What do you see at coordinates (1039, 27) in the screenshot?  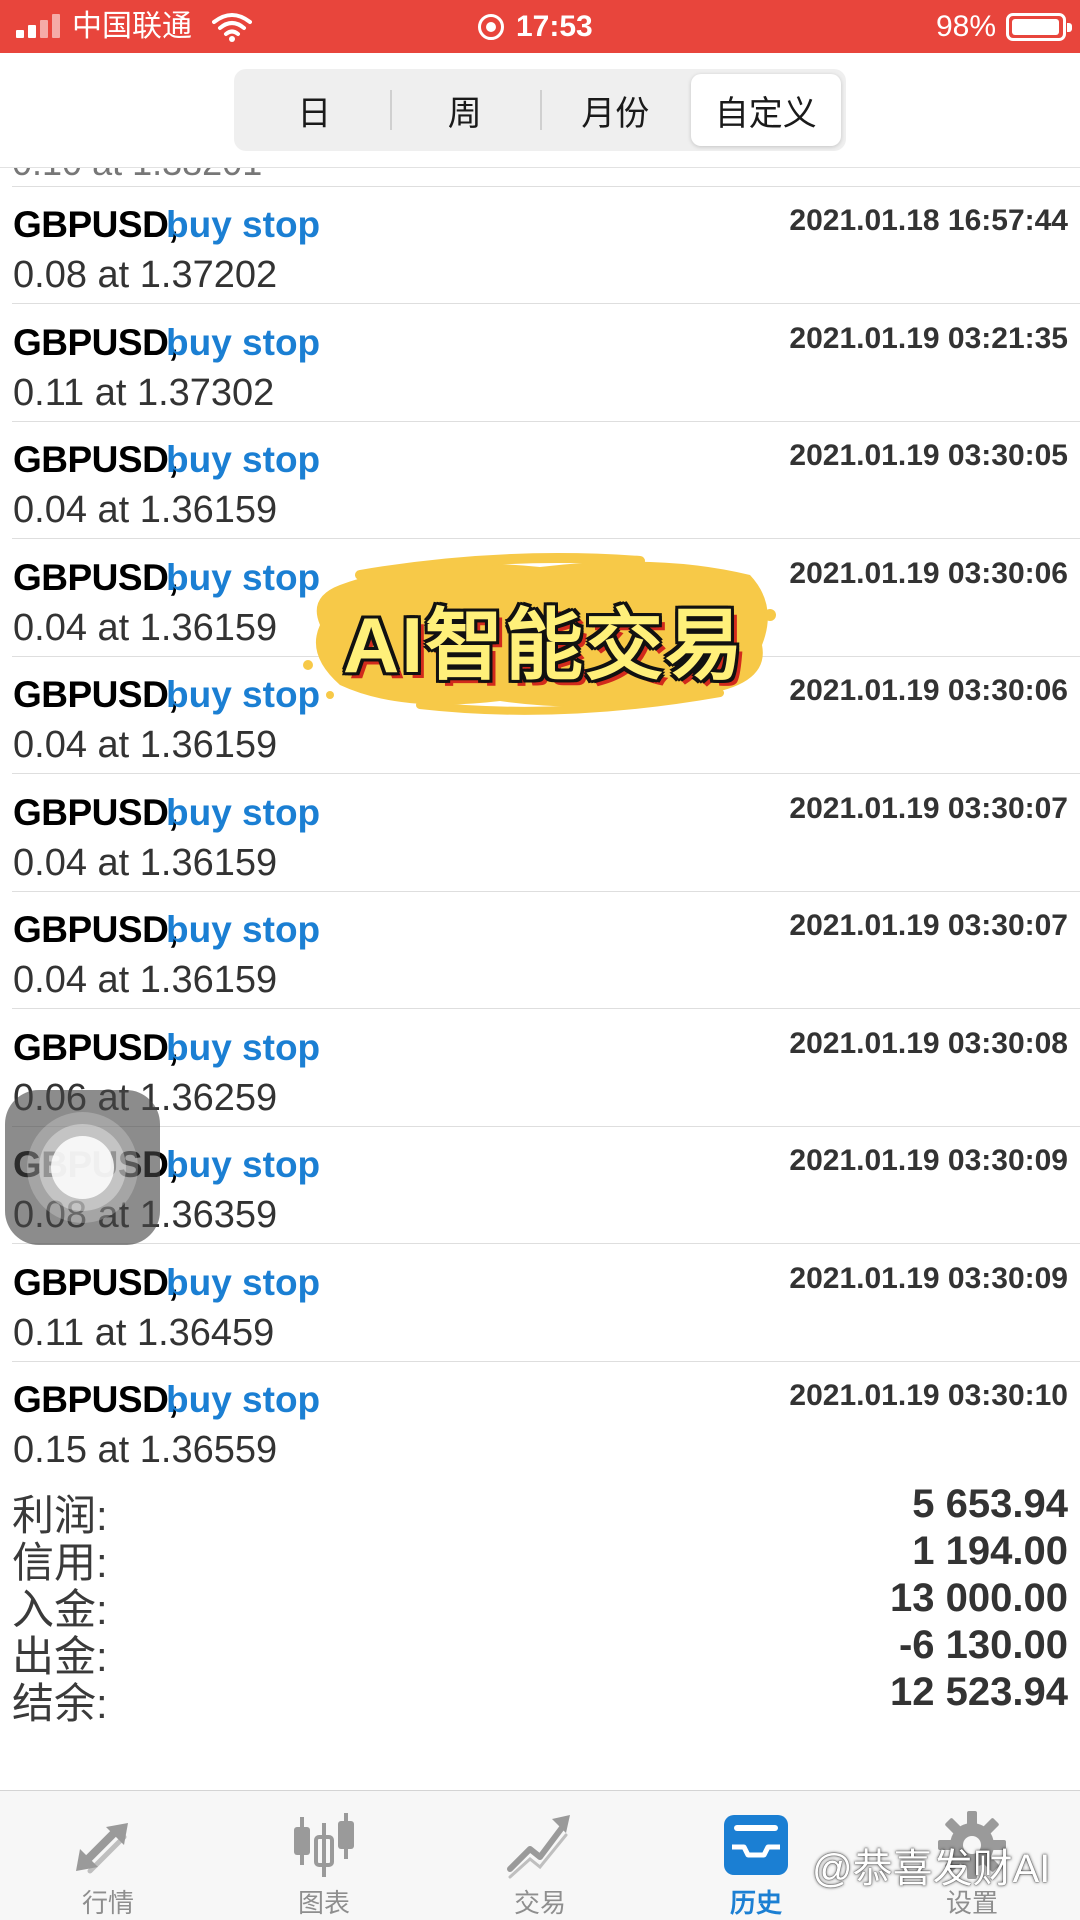 I see `battery-icon` at bounding box center [1039, 27].